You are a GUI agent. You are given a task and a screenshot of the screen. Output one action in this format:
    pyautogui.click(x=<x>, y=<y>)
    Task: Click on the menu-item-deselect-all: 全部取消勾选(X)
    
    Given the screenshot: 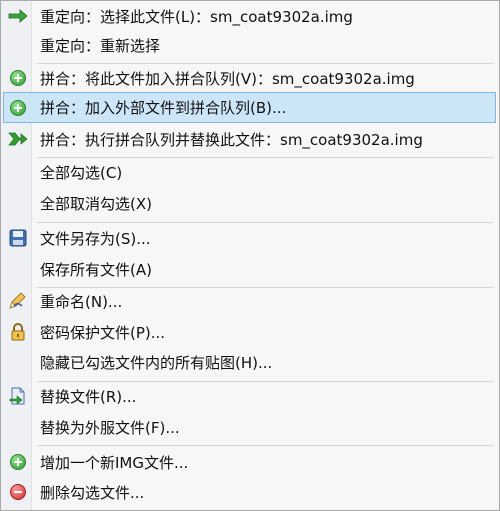 What is the action you would take?
    pyautogui.click(x=249, y=203)
    